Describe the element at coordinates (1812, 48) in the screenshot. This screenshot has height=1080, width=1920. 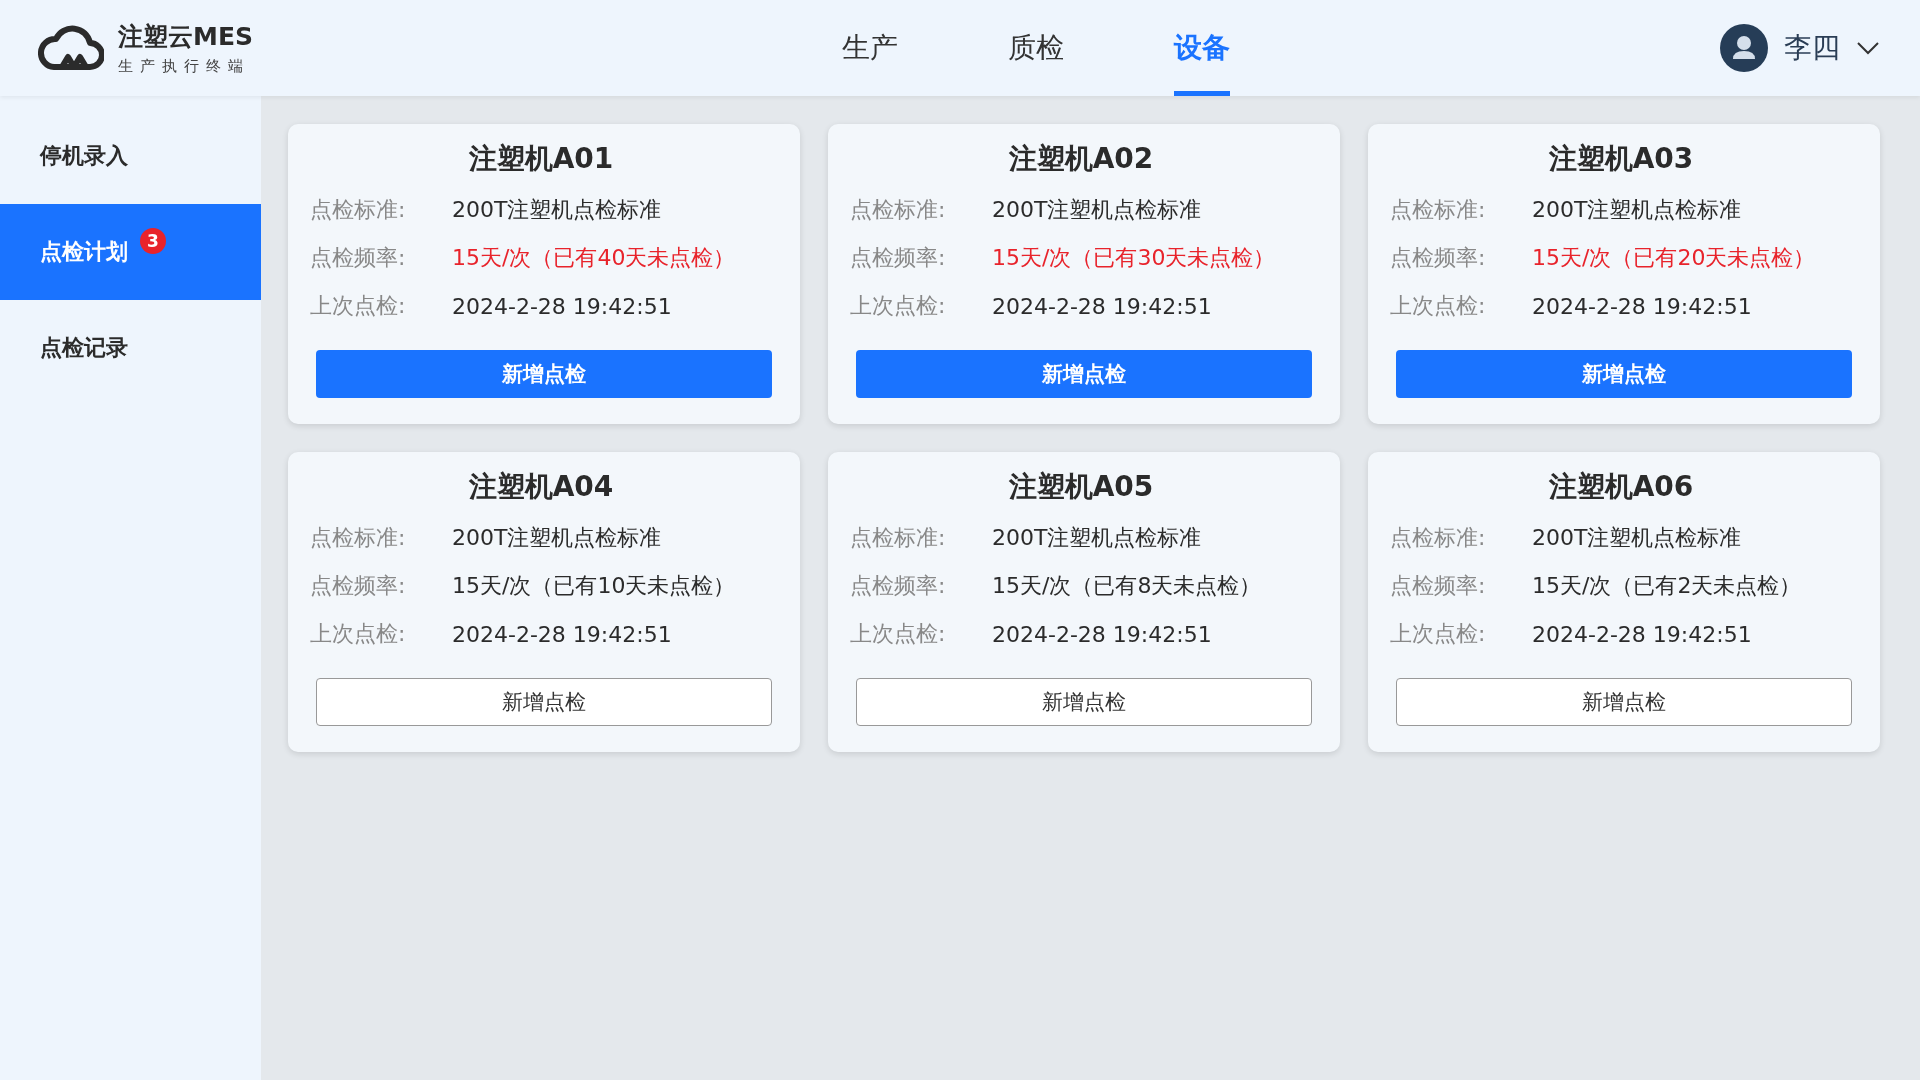
I see `user-name: 李四` at that location.